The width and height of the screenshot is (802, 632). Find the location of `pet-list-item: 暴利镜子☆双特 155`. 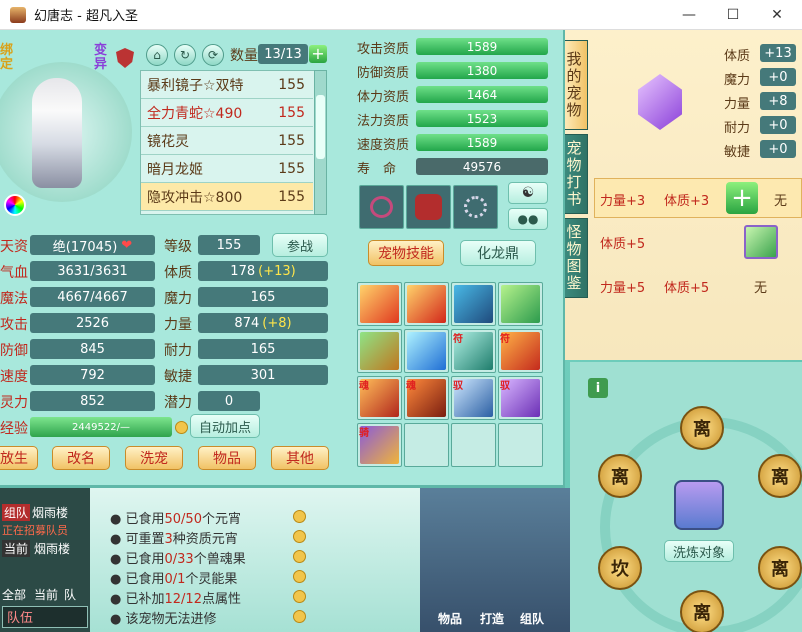

pet-list-item: 暴利镜子☆双特 155 is located at coordinates (227, 85).